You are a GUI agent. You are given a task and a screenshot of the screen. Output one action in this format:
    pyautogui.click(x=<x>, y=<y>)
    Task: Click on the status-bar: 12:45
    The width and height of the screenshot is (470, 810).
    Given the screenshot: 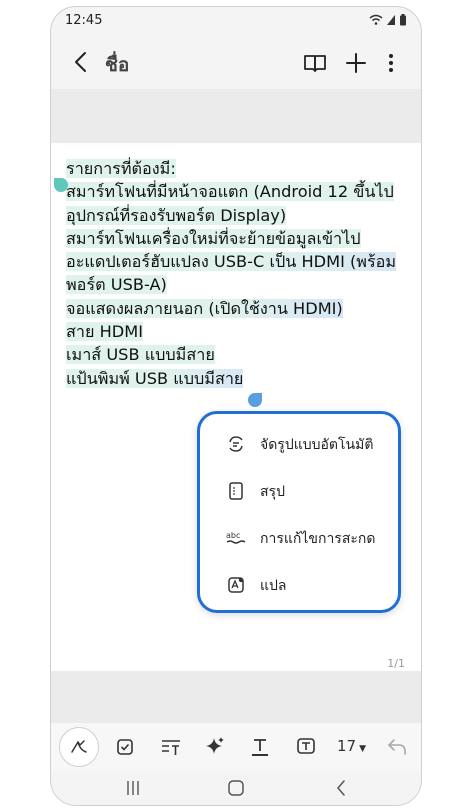 What is the action you would take?
    pyautogui.click(x=236, y=22)
    